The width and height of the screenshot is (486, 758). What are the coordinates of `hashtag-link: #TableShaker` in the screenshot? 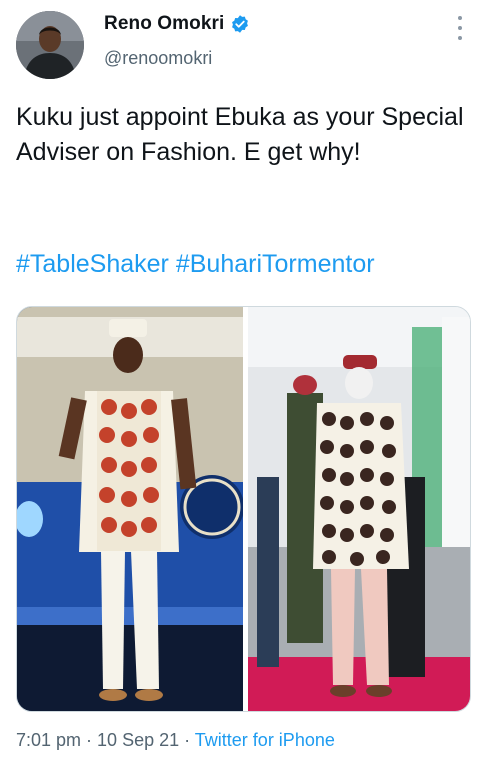 It's located at (92, 264).